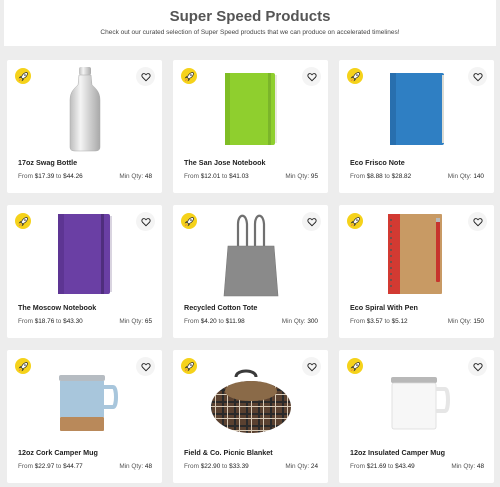 This screenshot has height=487, width=500. What do you see at coordinates (384, 307) in the screenshot?
I see `product-name: Eco Spiral With Pen` at bounding box center [384, 307].